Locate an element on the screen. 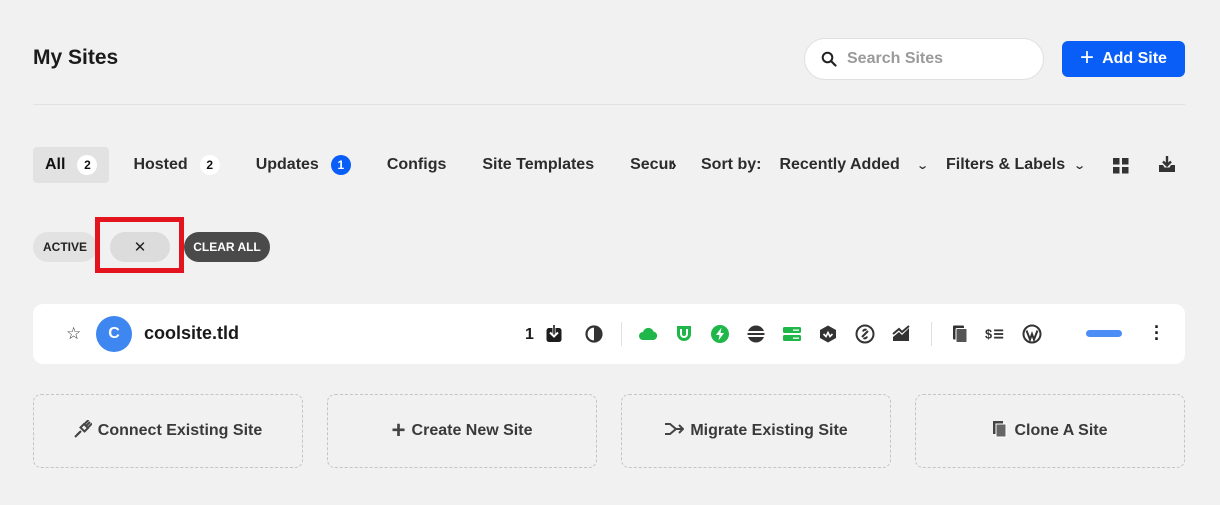 This screenshot has height=505, width=1220. filters-label: Filters & Labels is located at coordinates (1006, 164).